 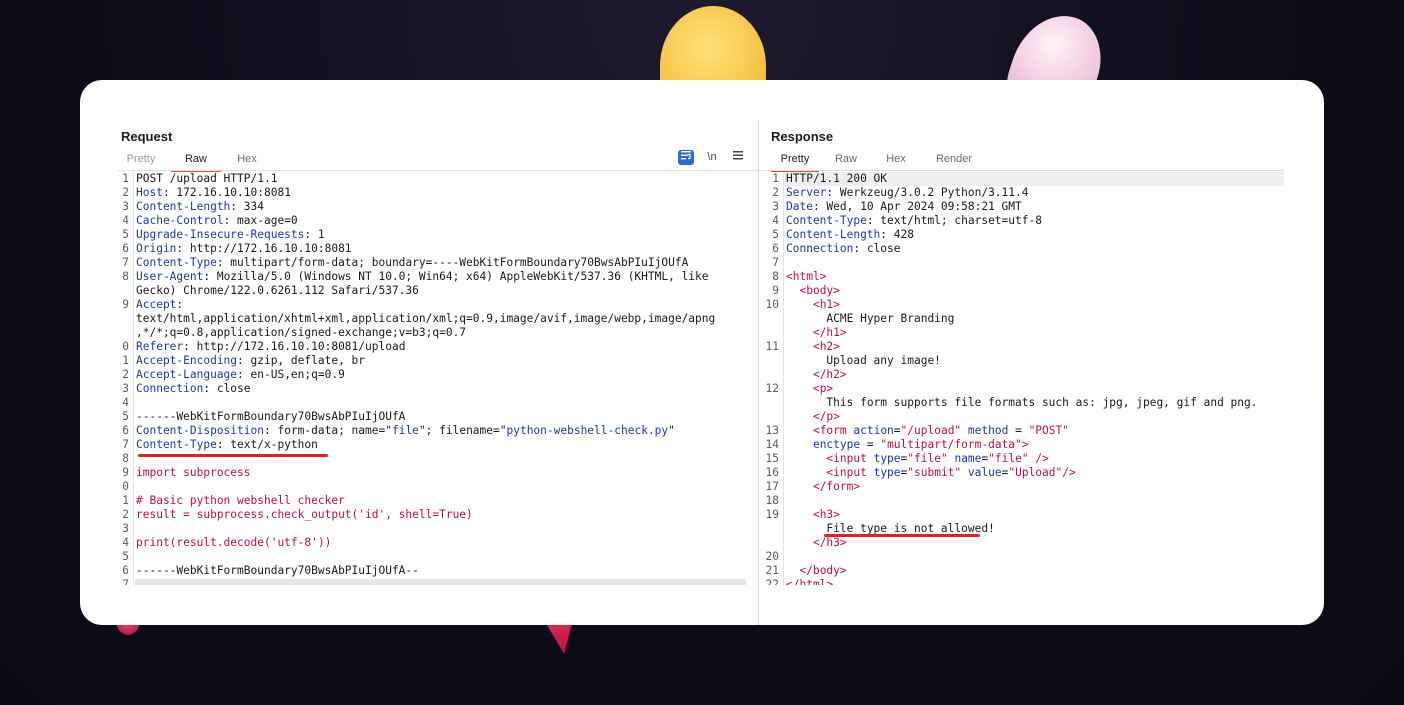 What do you see at coordinates (823, 388) in the screenshot?
I see `response-code-text: <p>` at bounding box center [823, 388].